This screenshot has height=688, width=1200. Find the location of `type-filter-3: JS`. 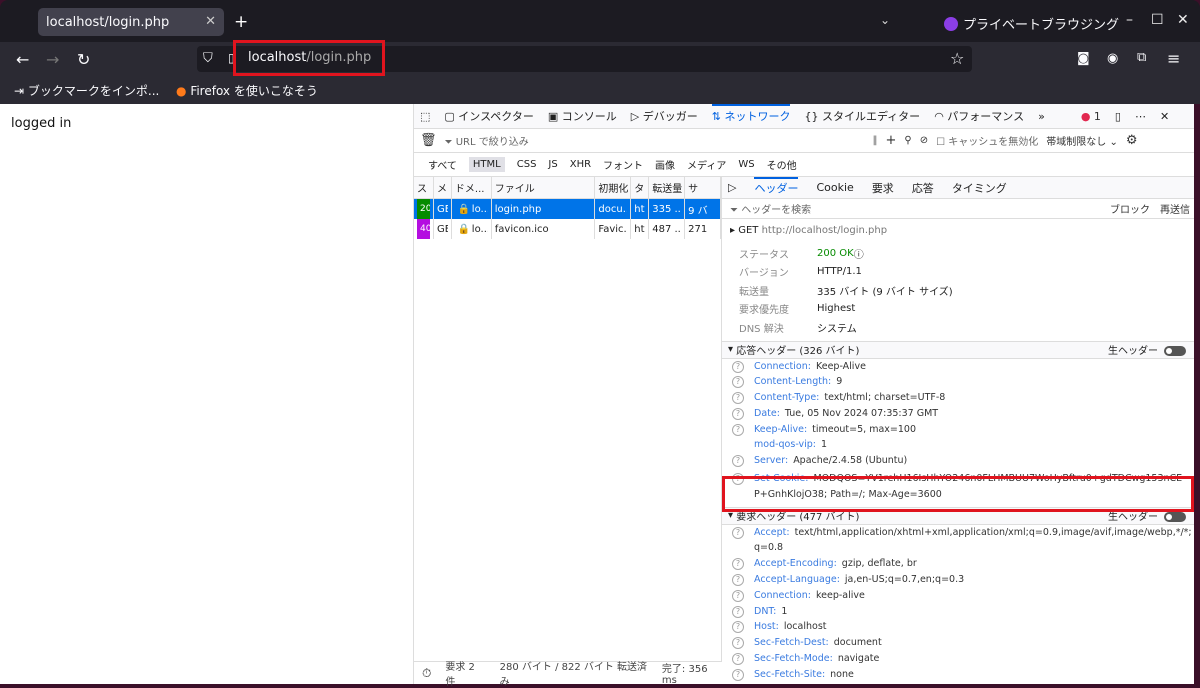

type-filter-3: JS is located at coordinates (552, 164).